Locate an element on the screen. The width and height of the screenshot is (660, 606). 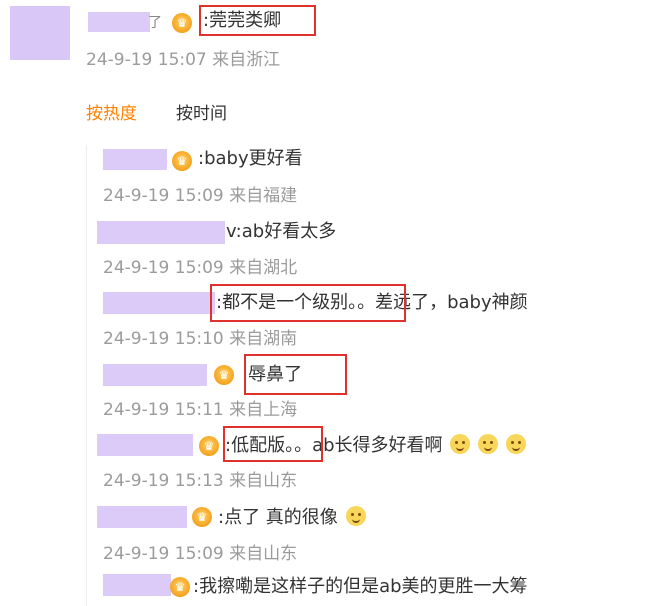
main-post-avatar is located at coordinates (40, 33).